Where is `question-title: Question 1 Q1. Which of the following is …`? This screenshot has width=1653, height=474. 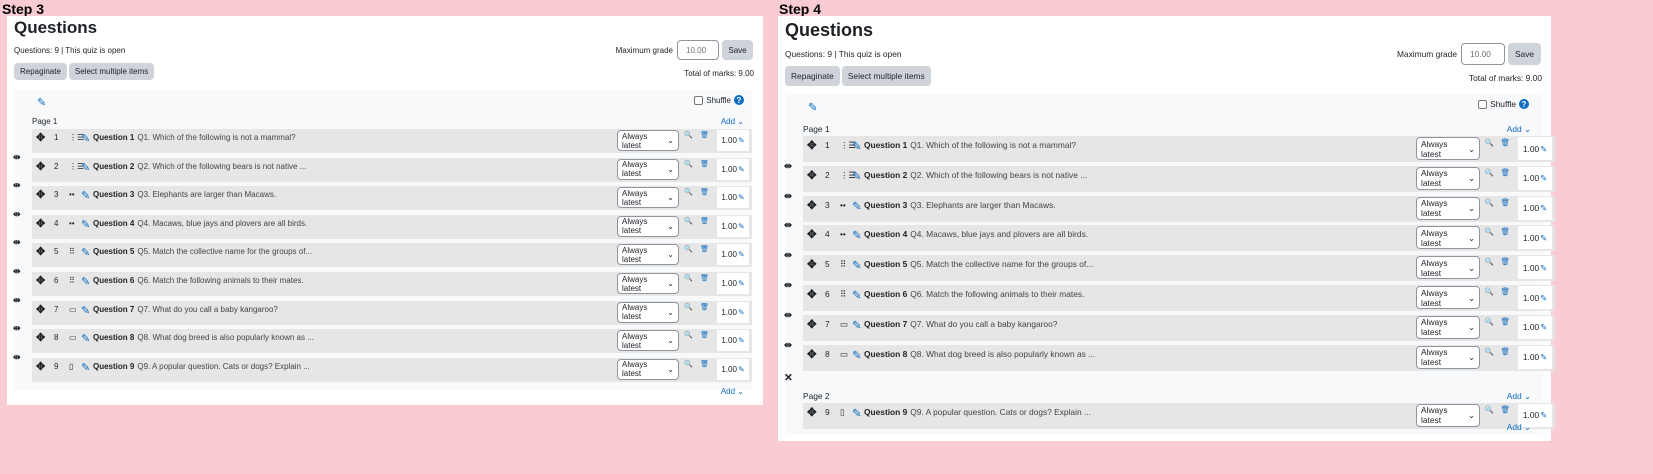 question-title: Question 1 Q1. Which of the following is … is located at coordinates (970, 145).